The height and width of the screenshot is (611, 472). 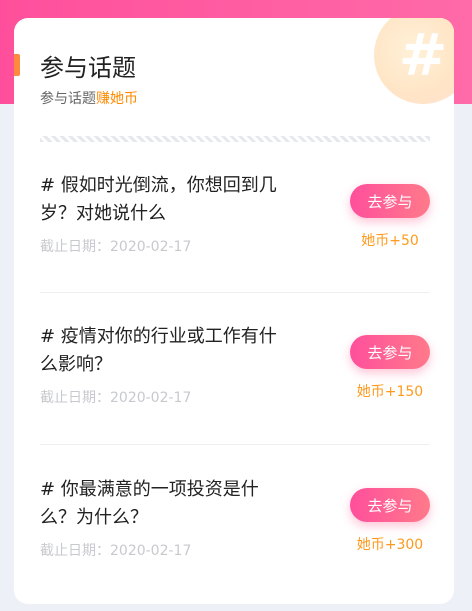 What do you see at coordinates (390, 392) in the screenshot?
I see `reward-label: 她币+150` at bounding box center [390, 392].